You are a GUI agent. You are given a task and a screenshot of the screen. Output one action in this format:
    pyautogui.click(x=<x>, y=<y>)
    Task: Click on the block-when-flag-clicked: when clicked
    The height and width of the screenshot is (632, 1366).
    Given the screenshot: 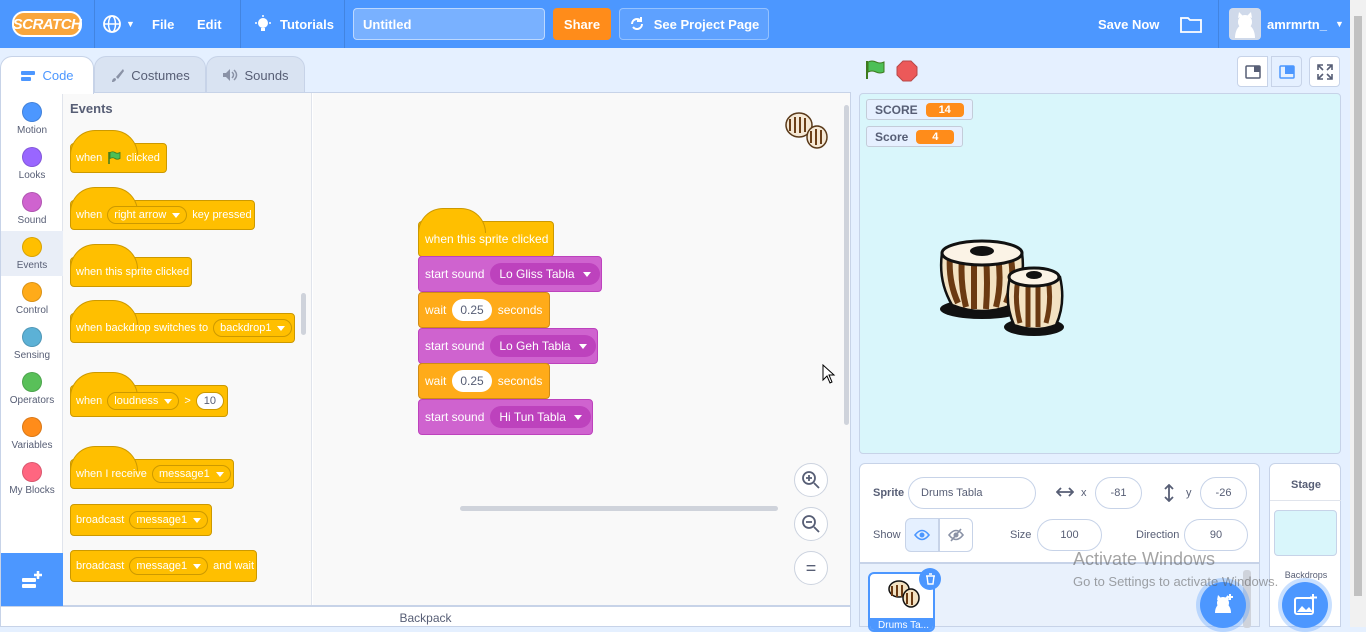 What is the action you would take?
    pyautogui.click(x=118, y=151)
    